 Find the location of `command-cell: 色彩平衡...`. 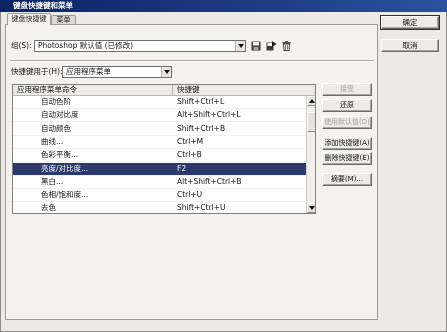

command-cell: 色彩平衡... is located at coordinates (60, 154).